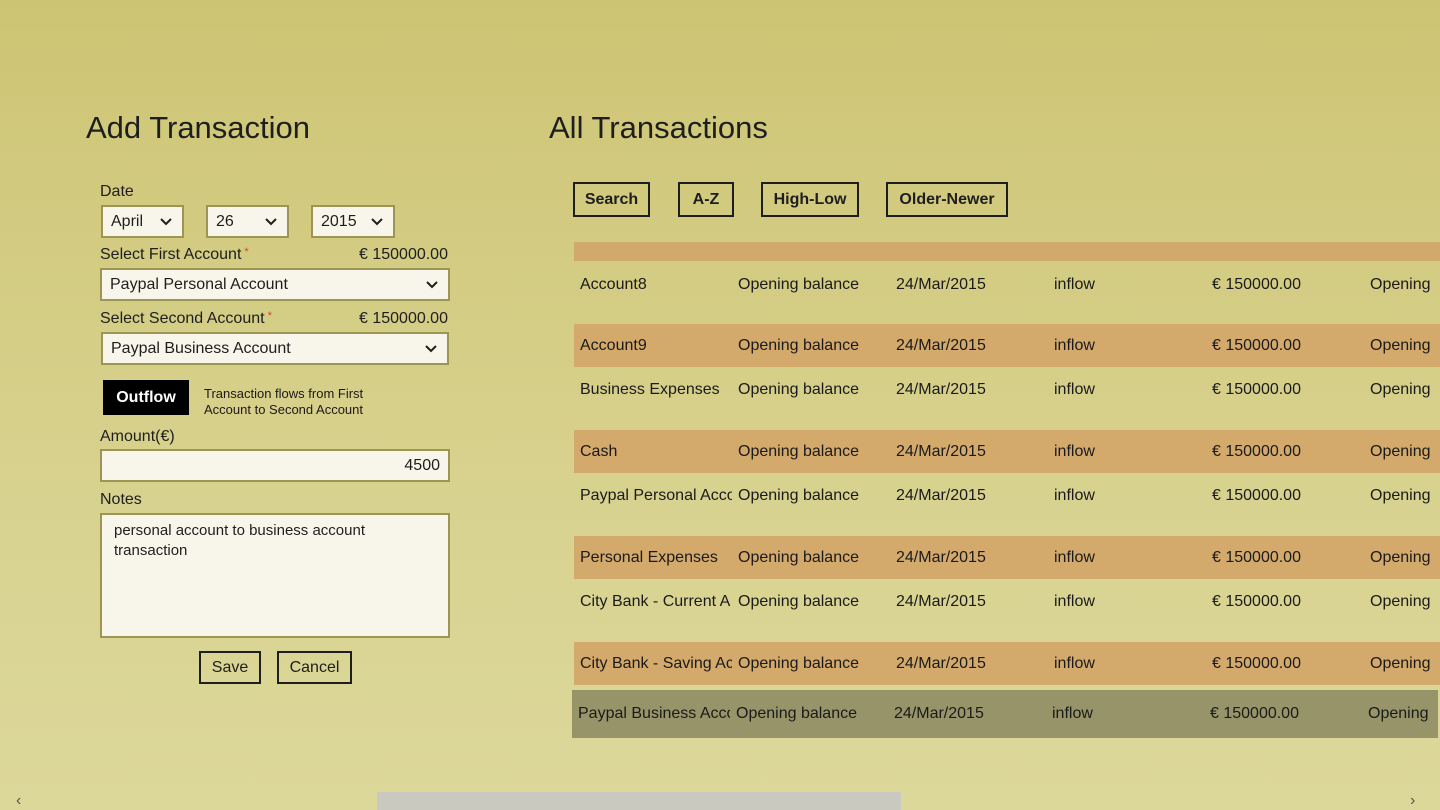 This screenshot has height=810, width=1440. Describe the element at coordinates (613, 284) in the screenshot. I see `cell-account: Account8` at that location.